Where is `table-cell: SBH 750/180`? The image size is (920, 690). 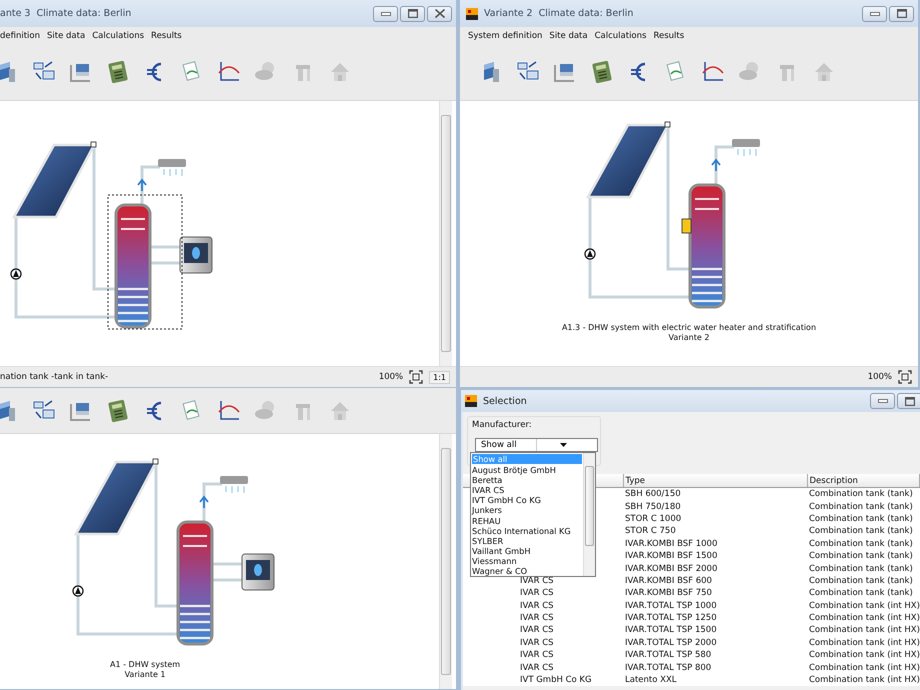
table-cell: SBH 750/180 is located at coordinates (715, 506).